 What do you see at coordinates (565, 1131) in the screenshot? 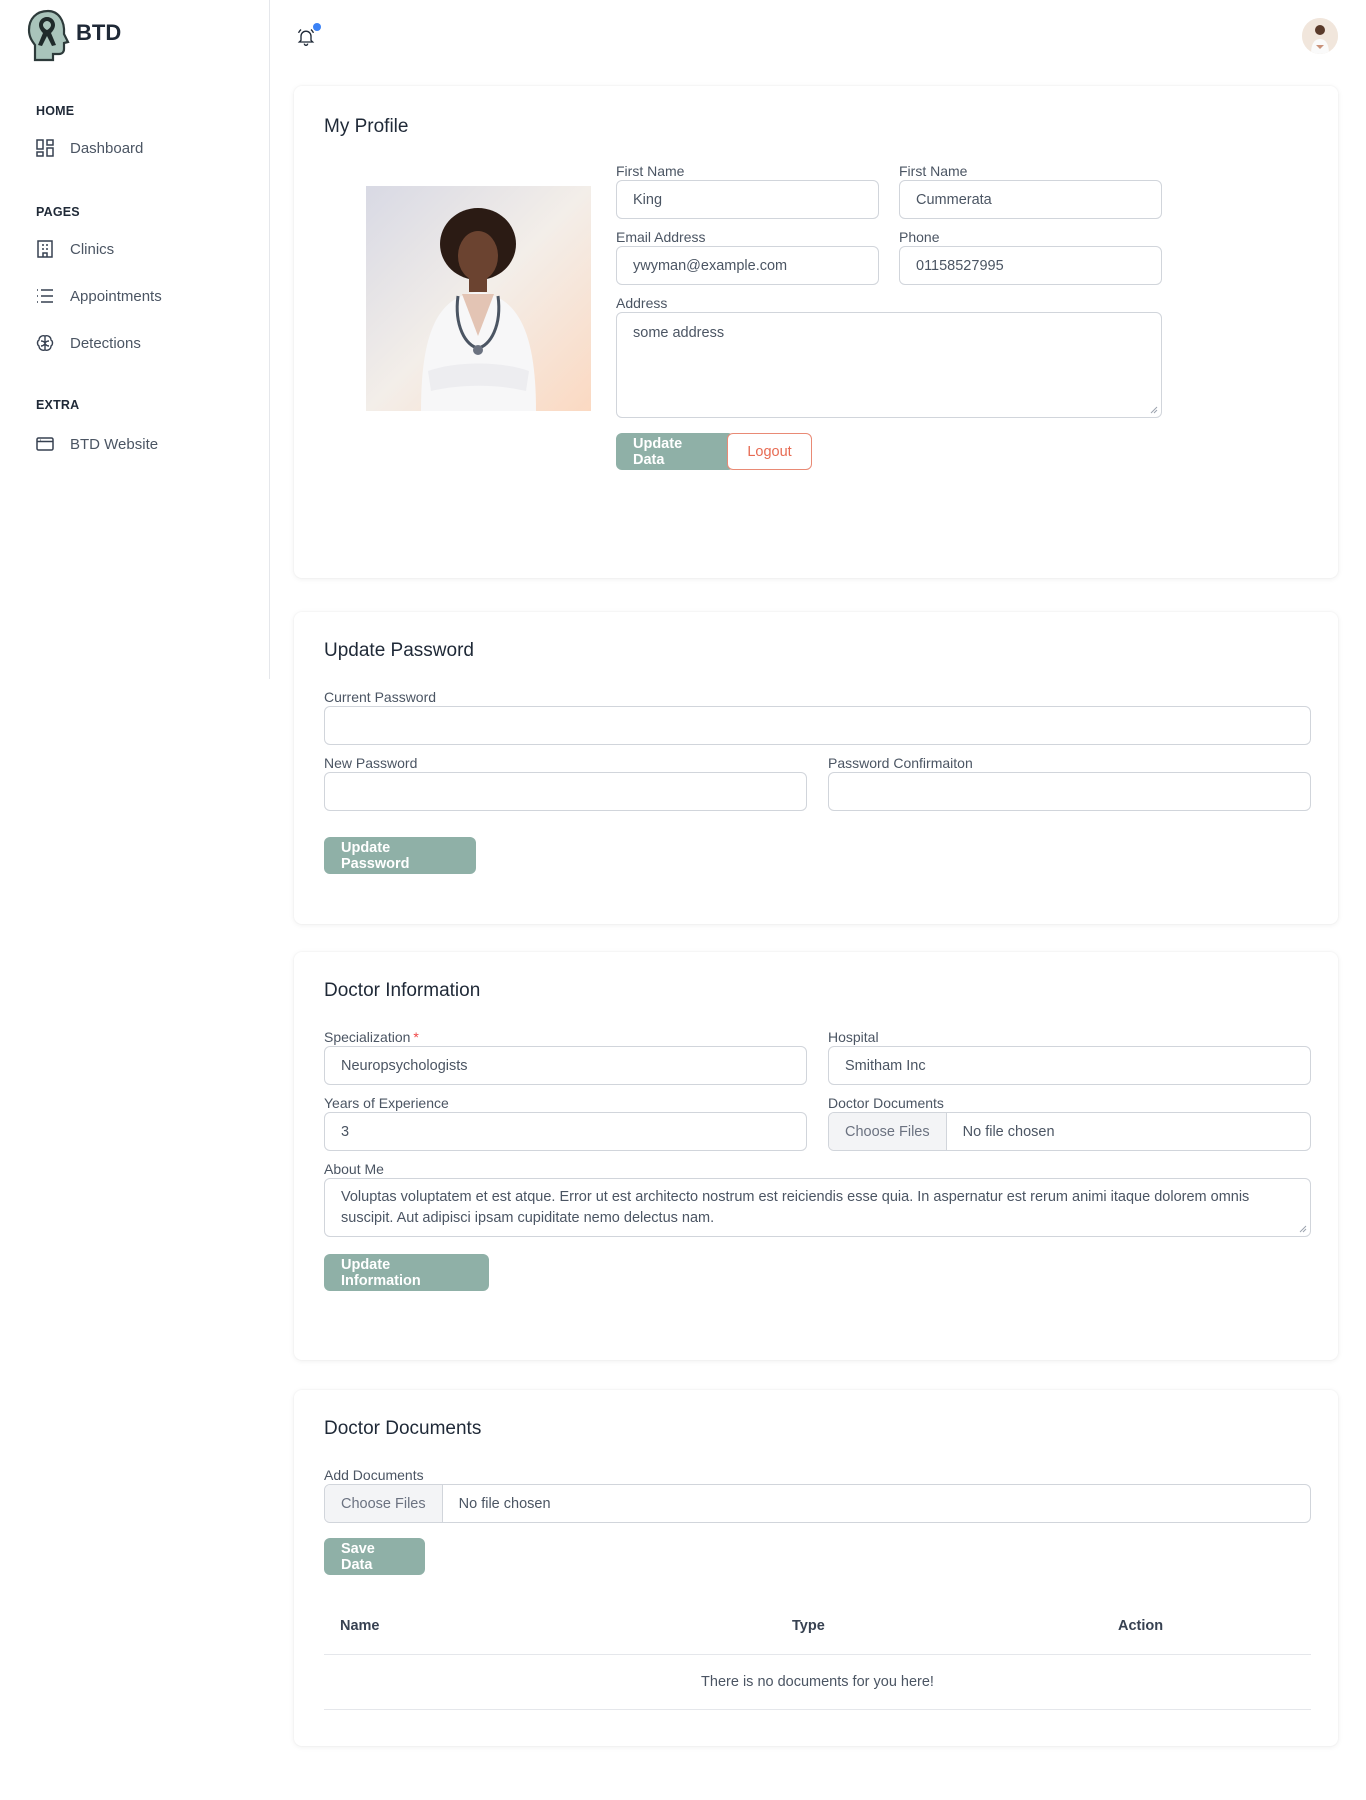
I see `experience-input: 3` at bounding box center [565, 1131].